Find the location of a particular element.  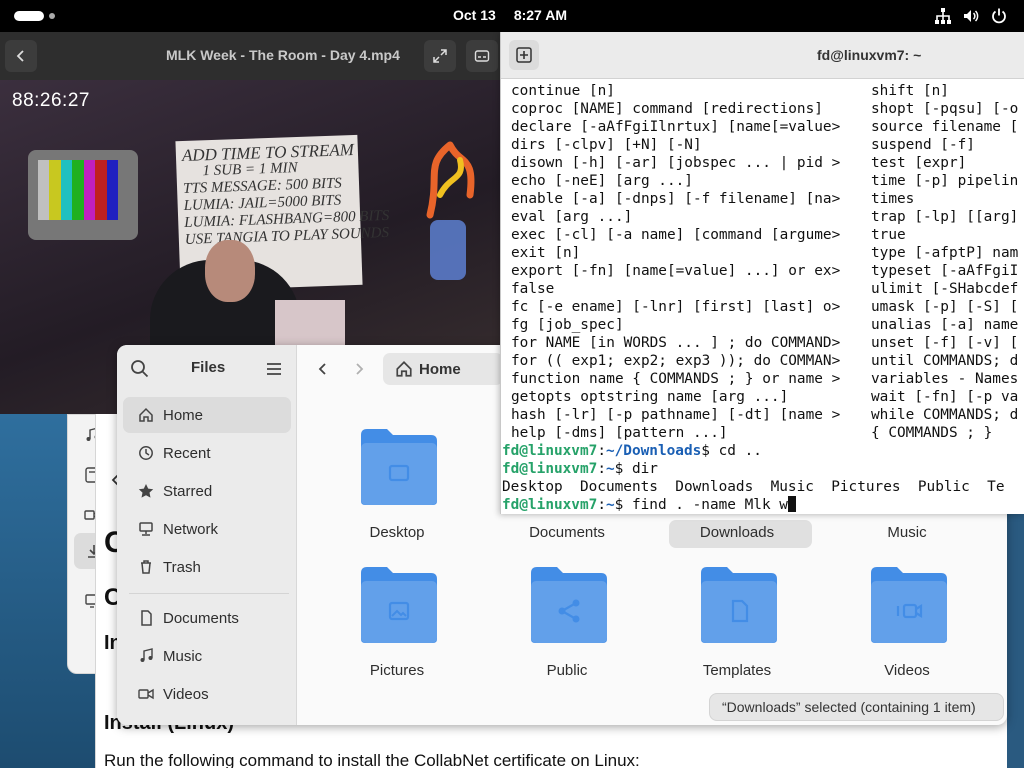

help-line: enable [-a] [-dnps] [-f filename] [na> is located at coordinates (676, 199).